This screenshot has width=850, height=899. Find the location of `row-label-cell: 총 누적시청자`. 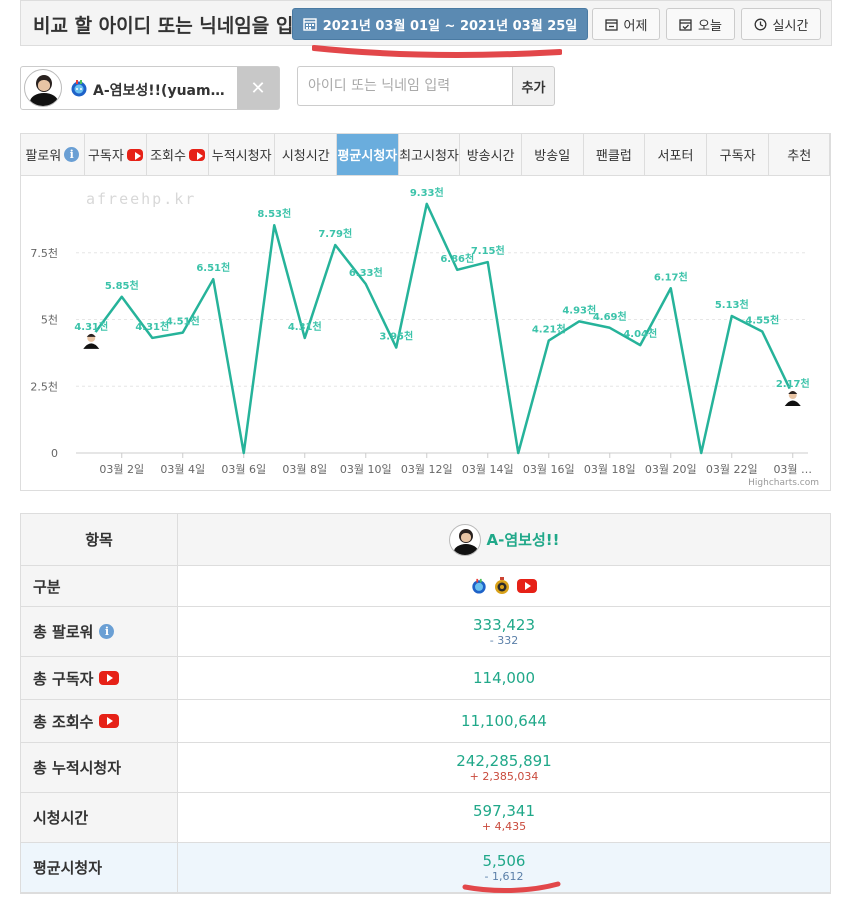

row-label-cell: 총 누적시청자 is located at coordinates (99, 767).